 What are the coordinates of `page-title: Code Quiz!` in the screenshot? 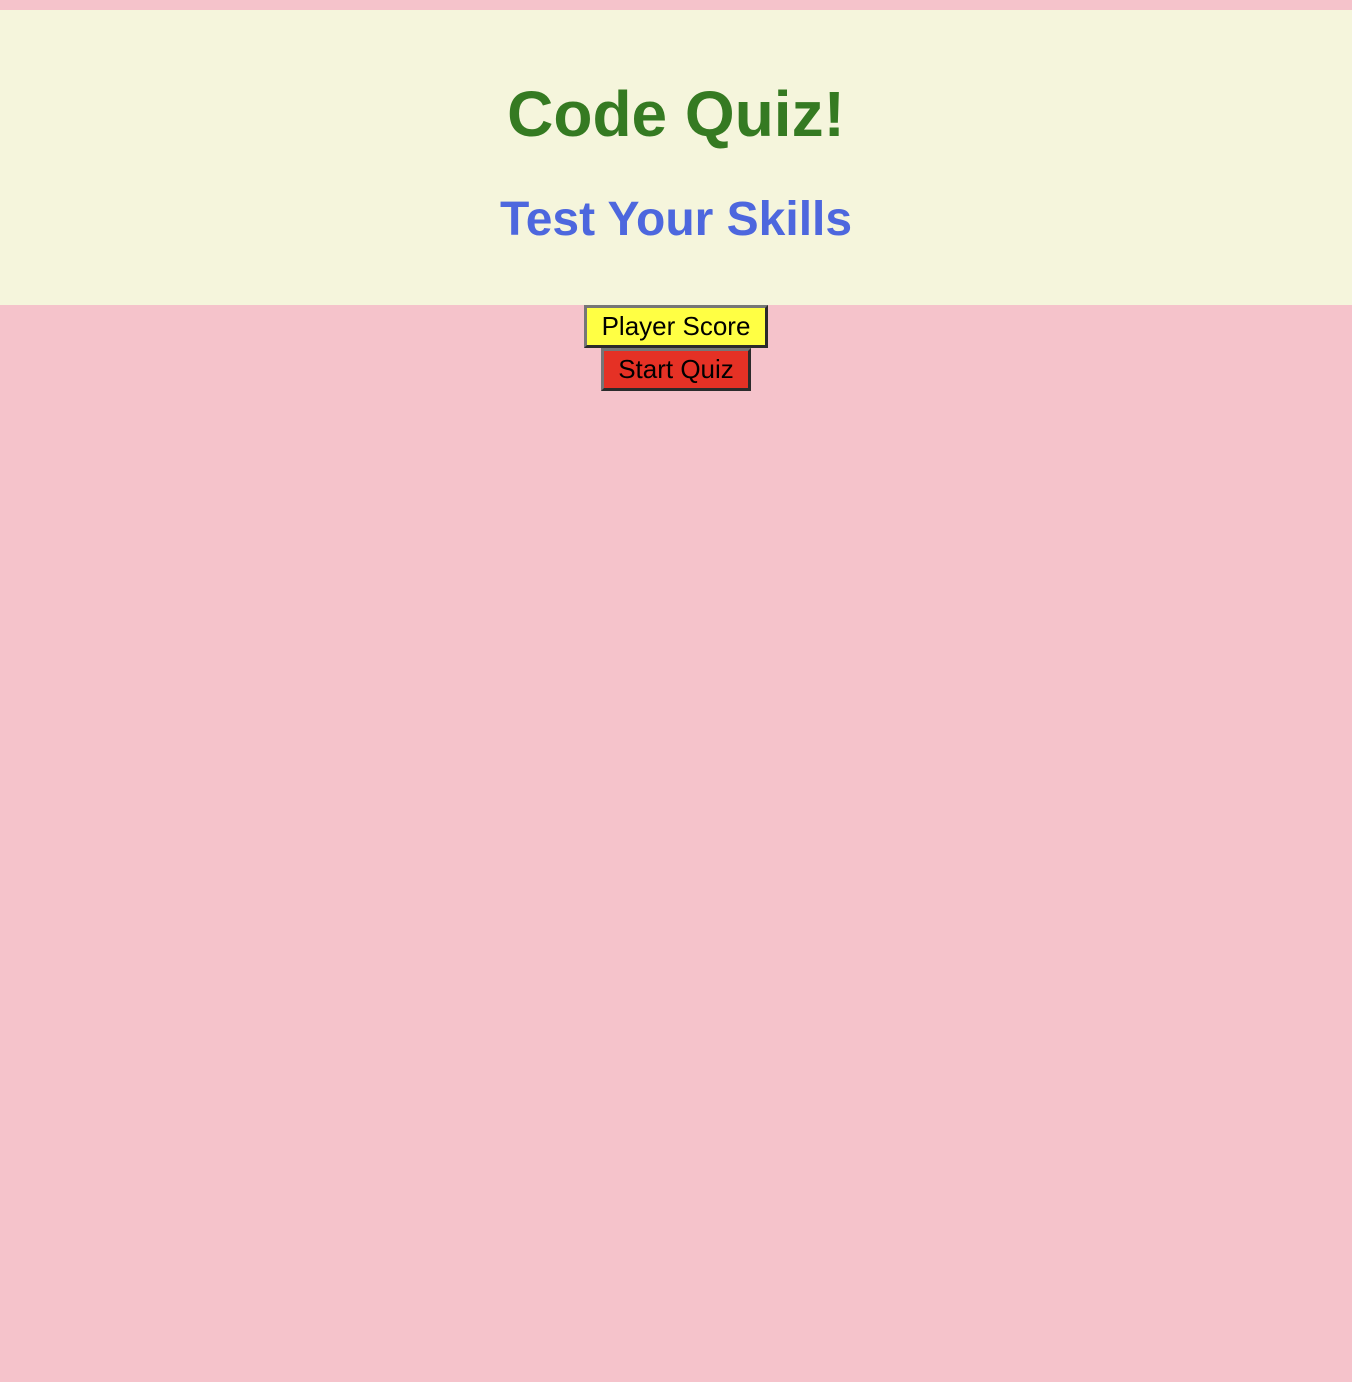 It's located at (676, 114).